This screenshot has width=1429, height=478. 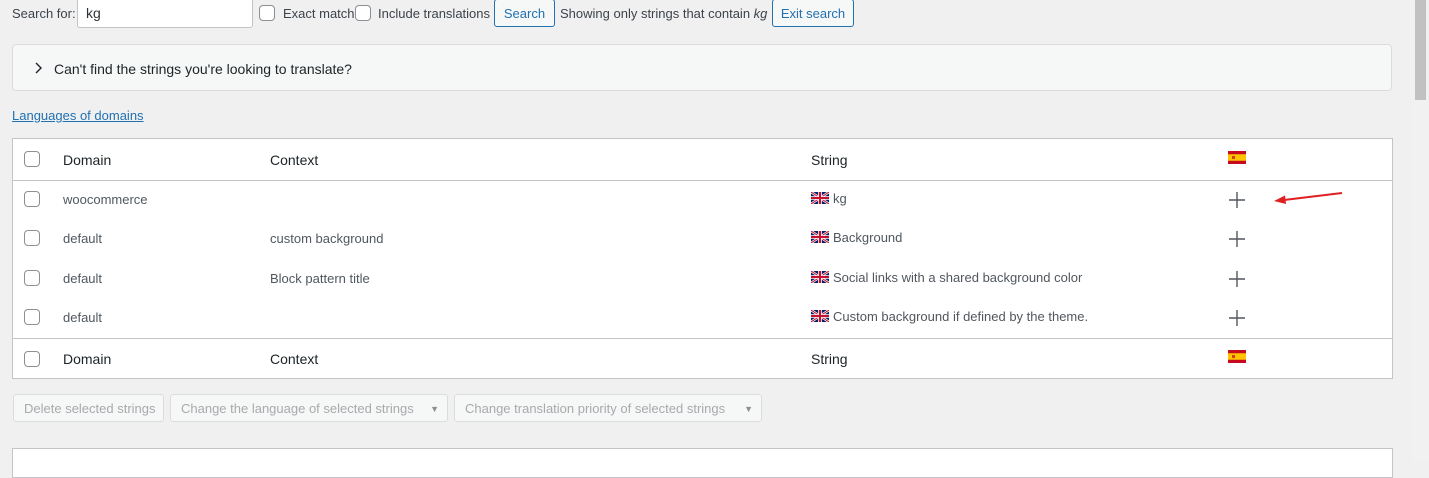 What do you see at coordinates (829, 160) in the screenshot?
I see `column-string: String` at bounding box center [829, 160].